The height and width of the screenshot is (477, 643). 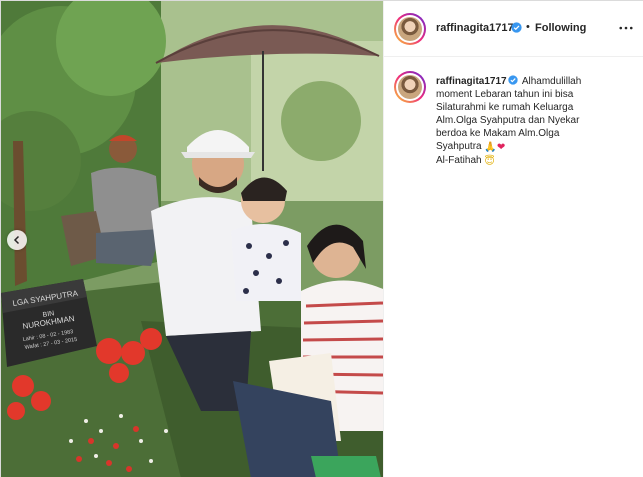 I want to click on avatar, so click(x=410, y=29).